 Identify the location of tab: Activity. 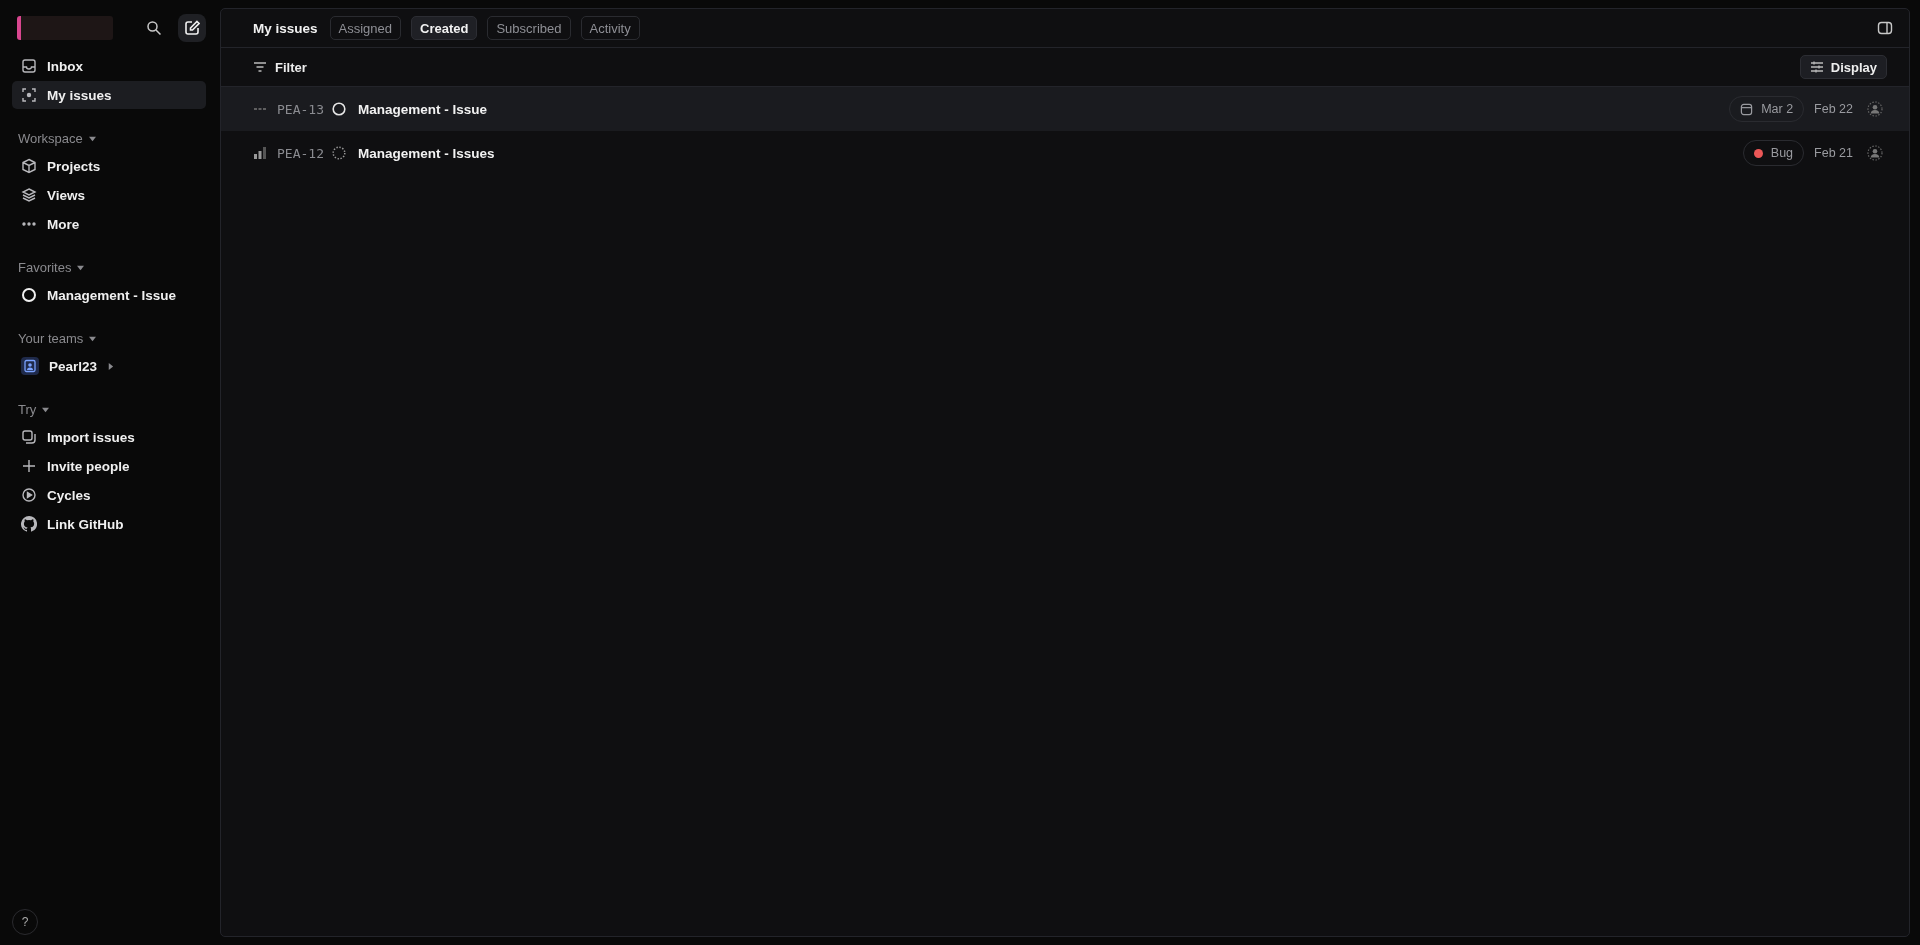
(610, 28).